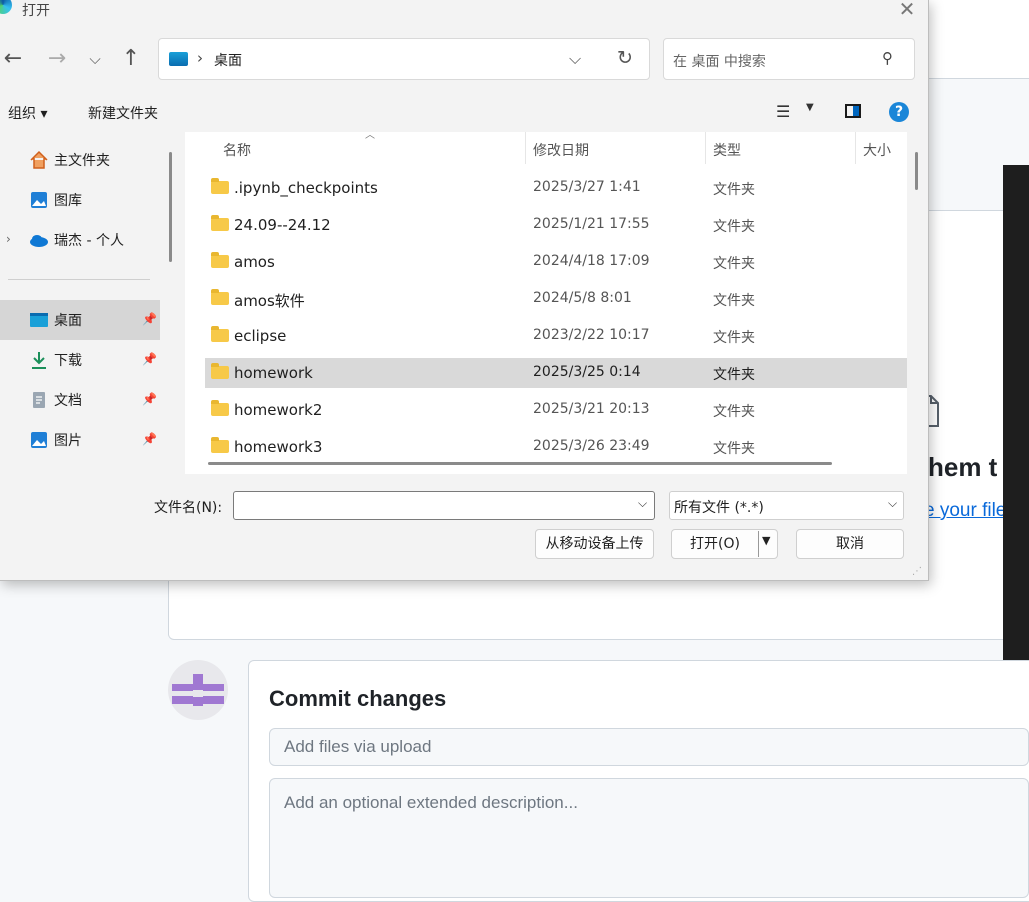 The width and height of the screenshot is (1029, 902). I want to click on forward-arrow-icon: →, so click(57, 59).